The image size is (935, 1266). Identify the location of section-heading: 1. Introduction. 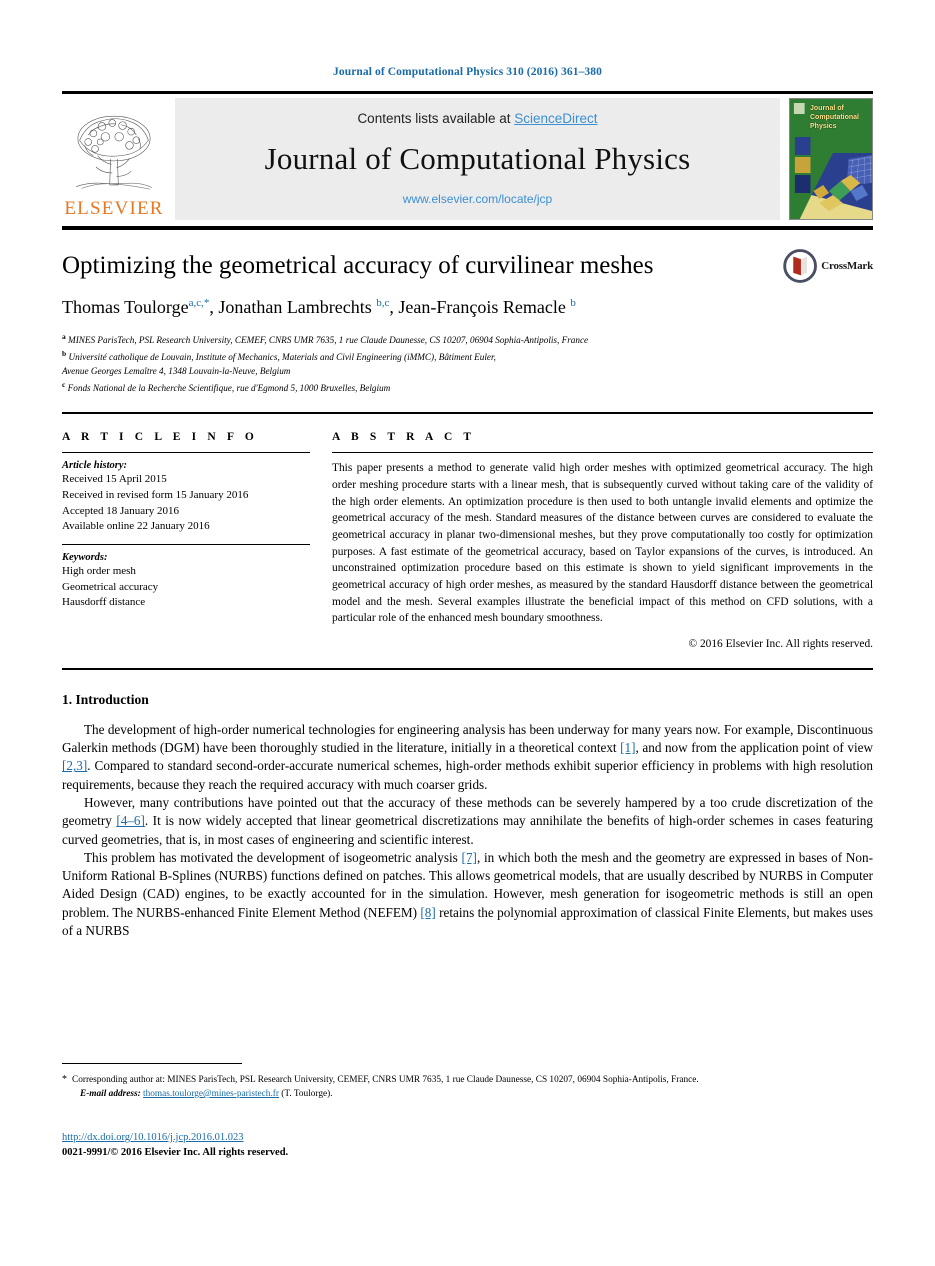
(105, 699).